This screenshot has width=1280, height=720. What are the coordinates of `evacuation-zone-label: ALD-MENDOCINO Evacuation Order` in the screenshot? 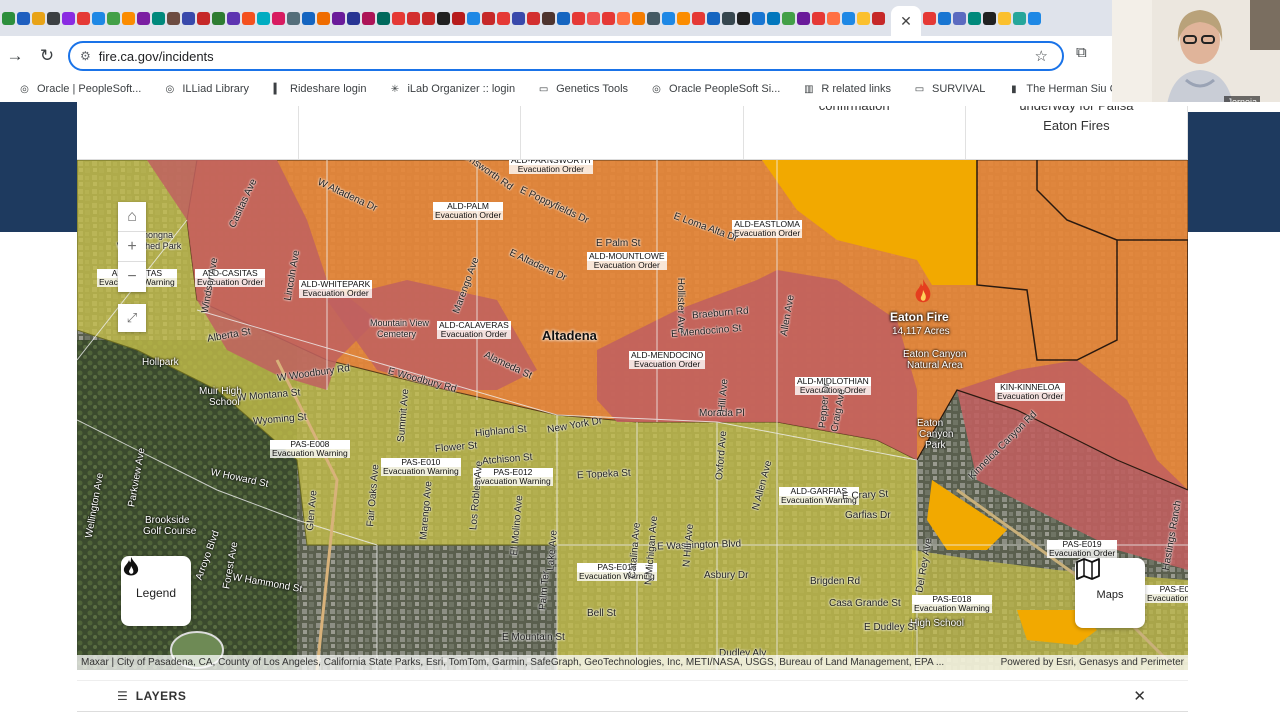 It's located at (667, 360).